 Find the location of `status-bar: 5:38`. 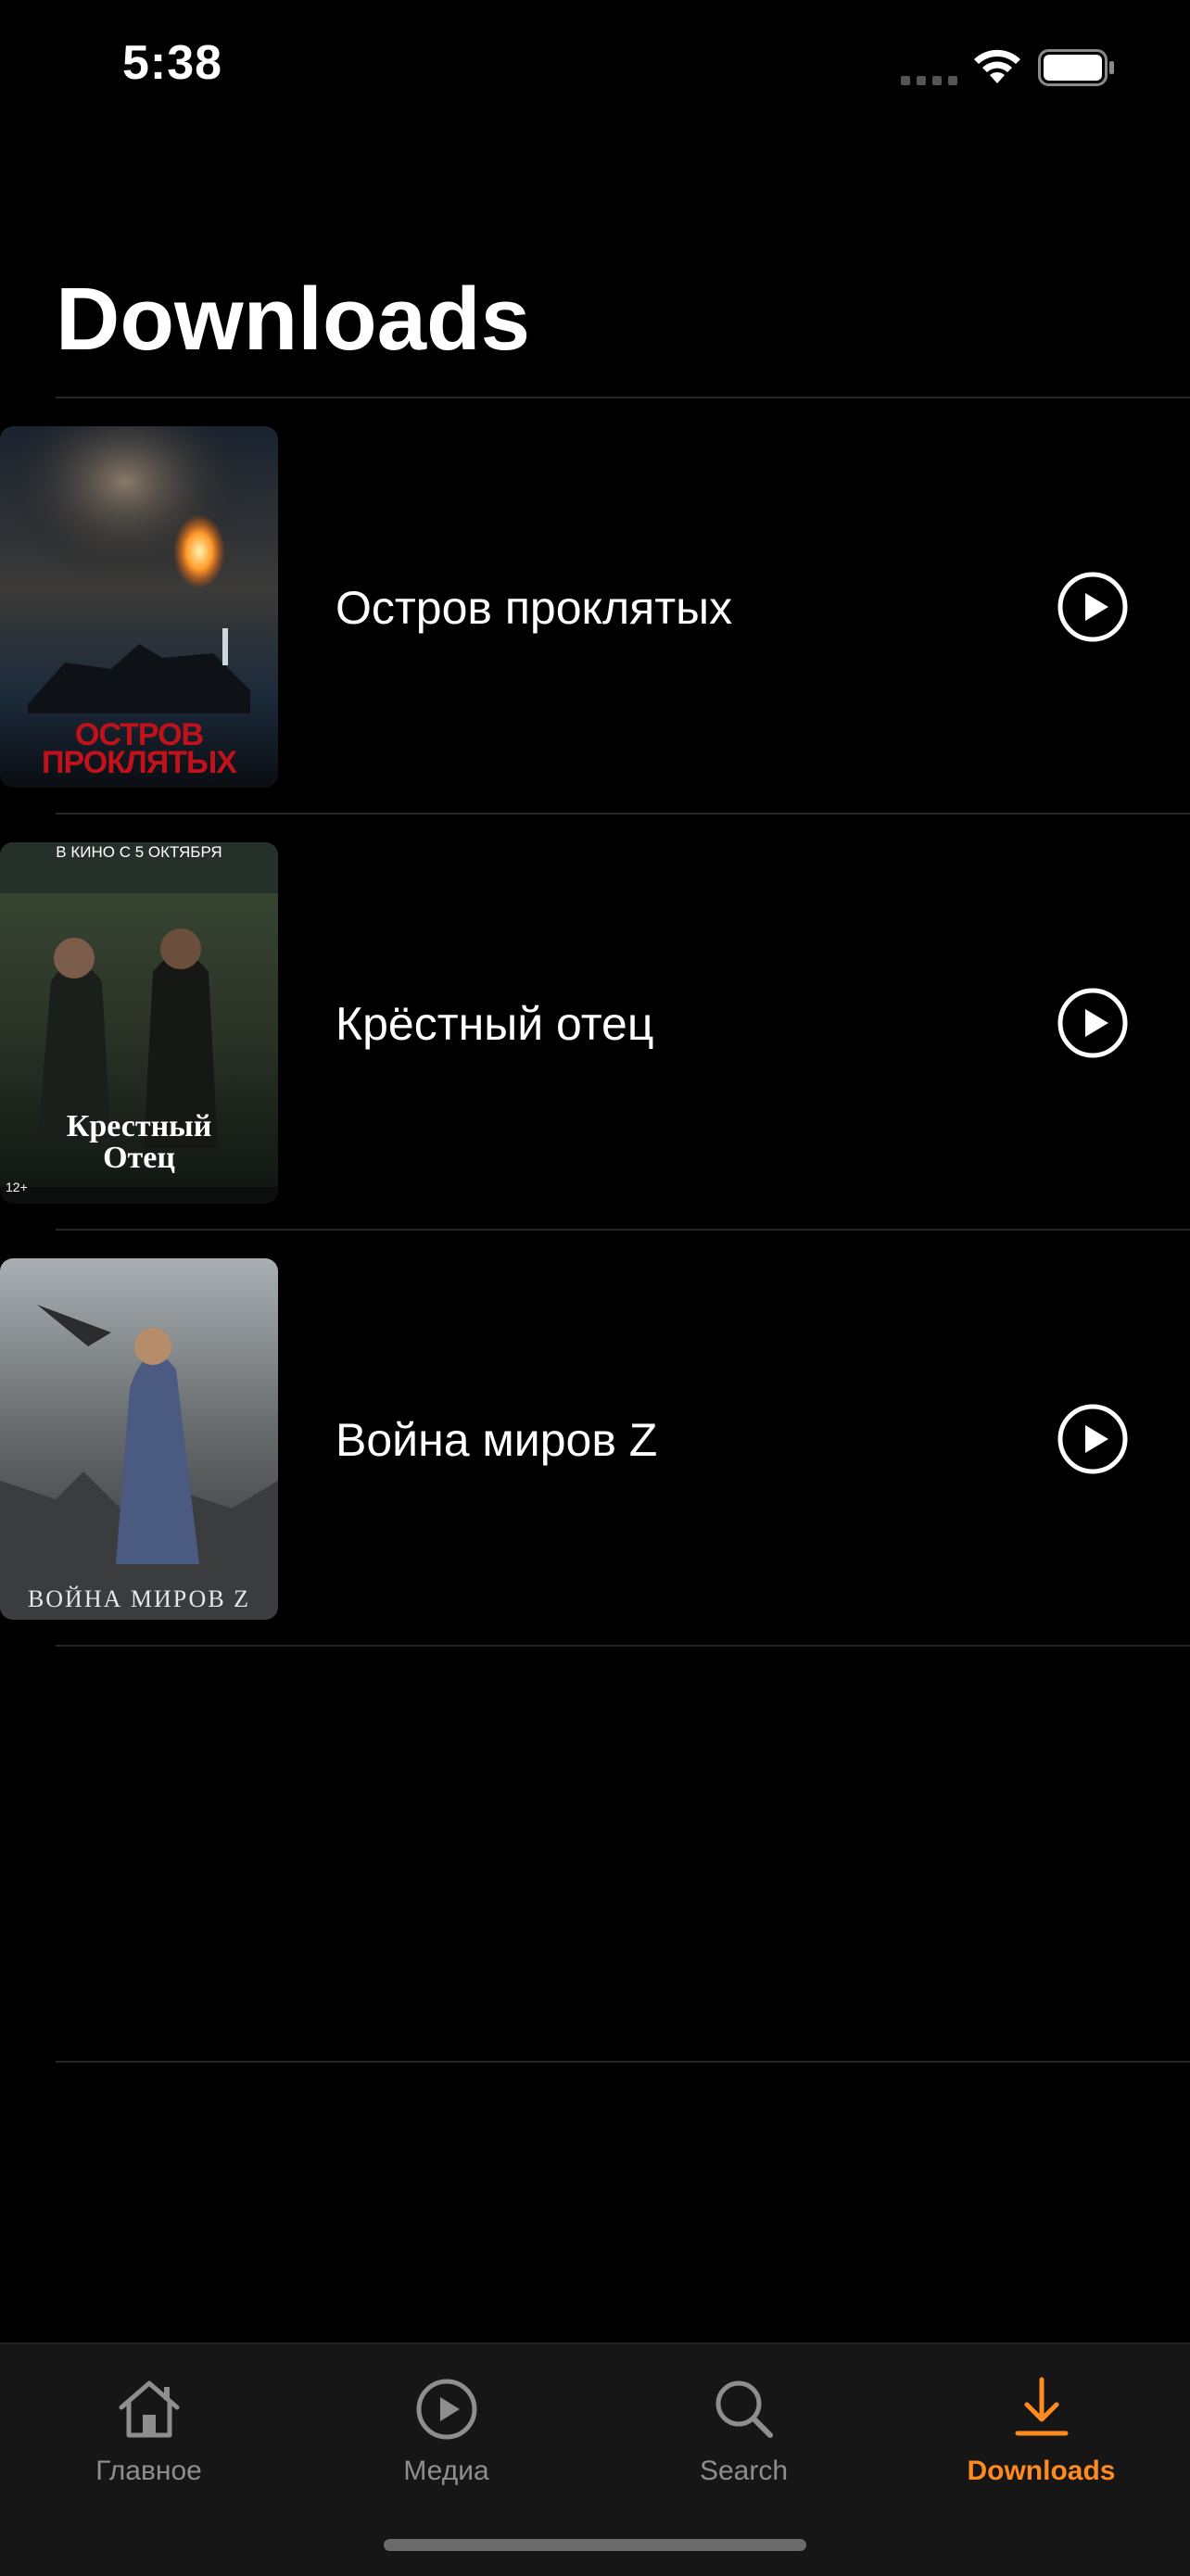

status-bar: 5:38 is located at coordinates (595, 69).